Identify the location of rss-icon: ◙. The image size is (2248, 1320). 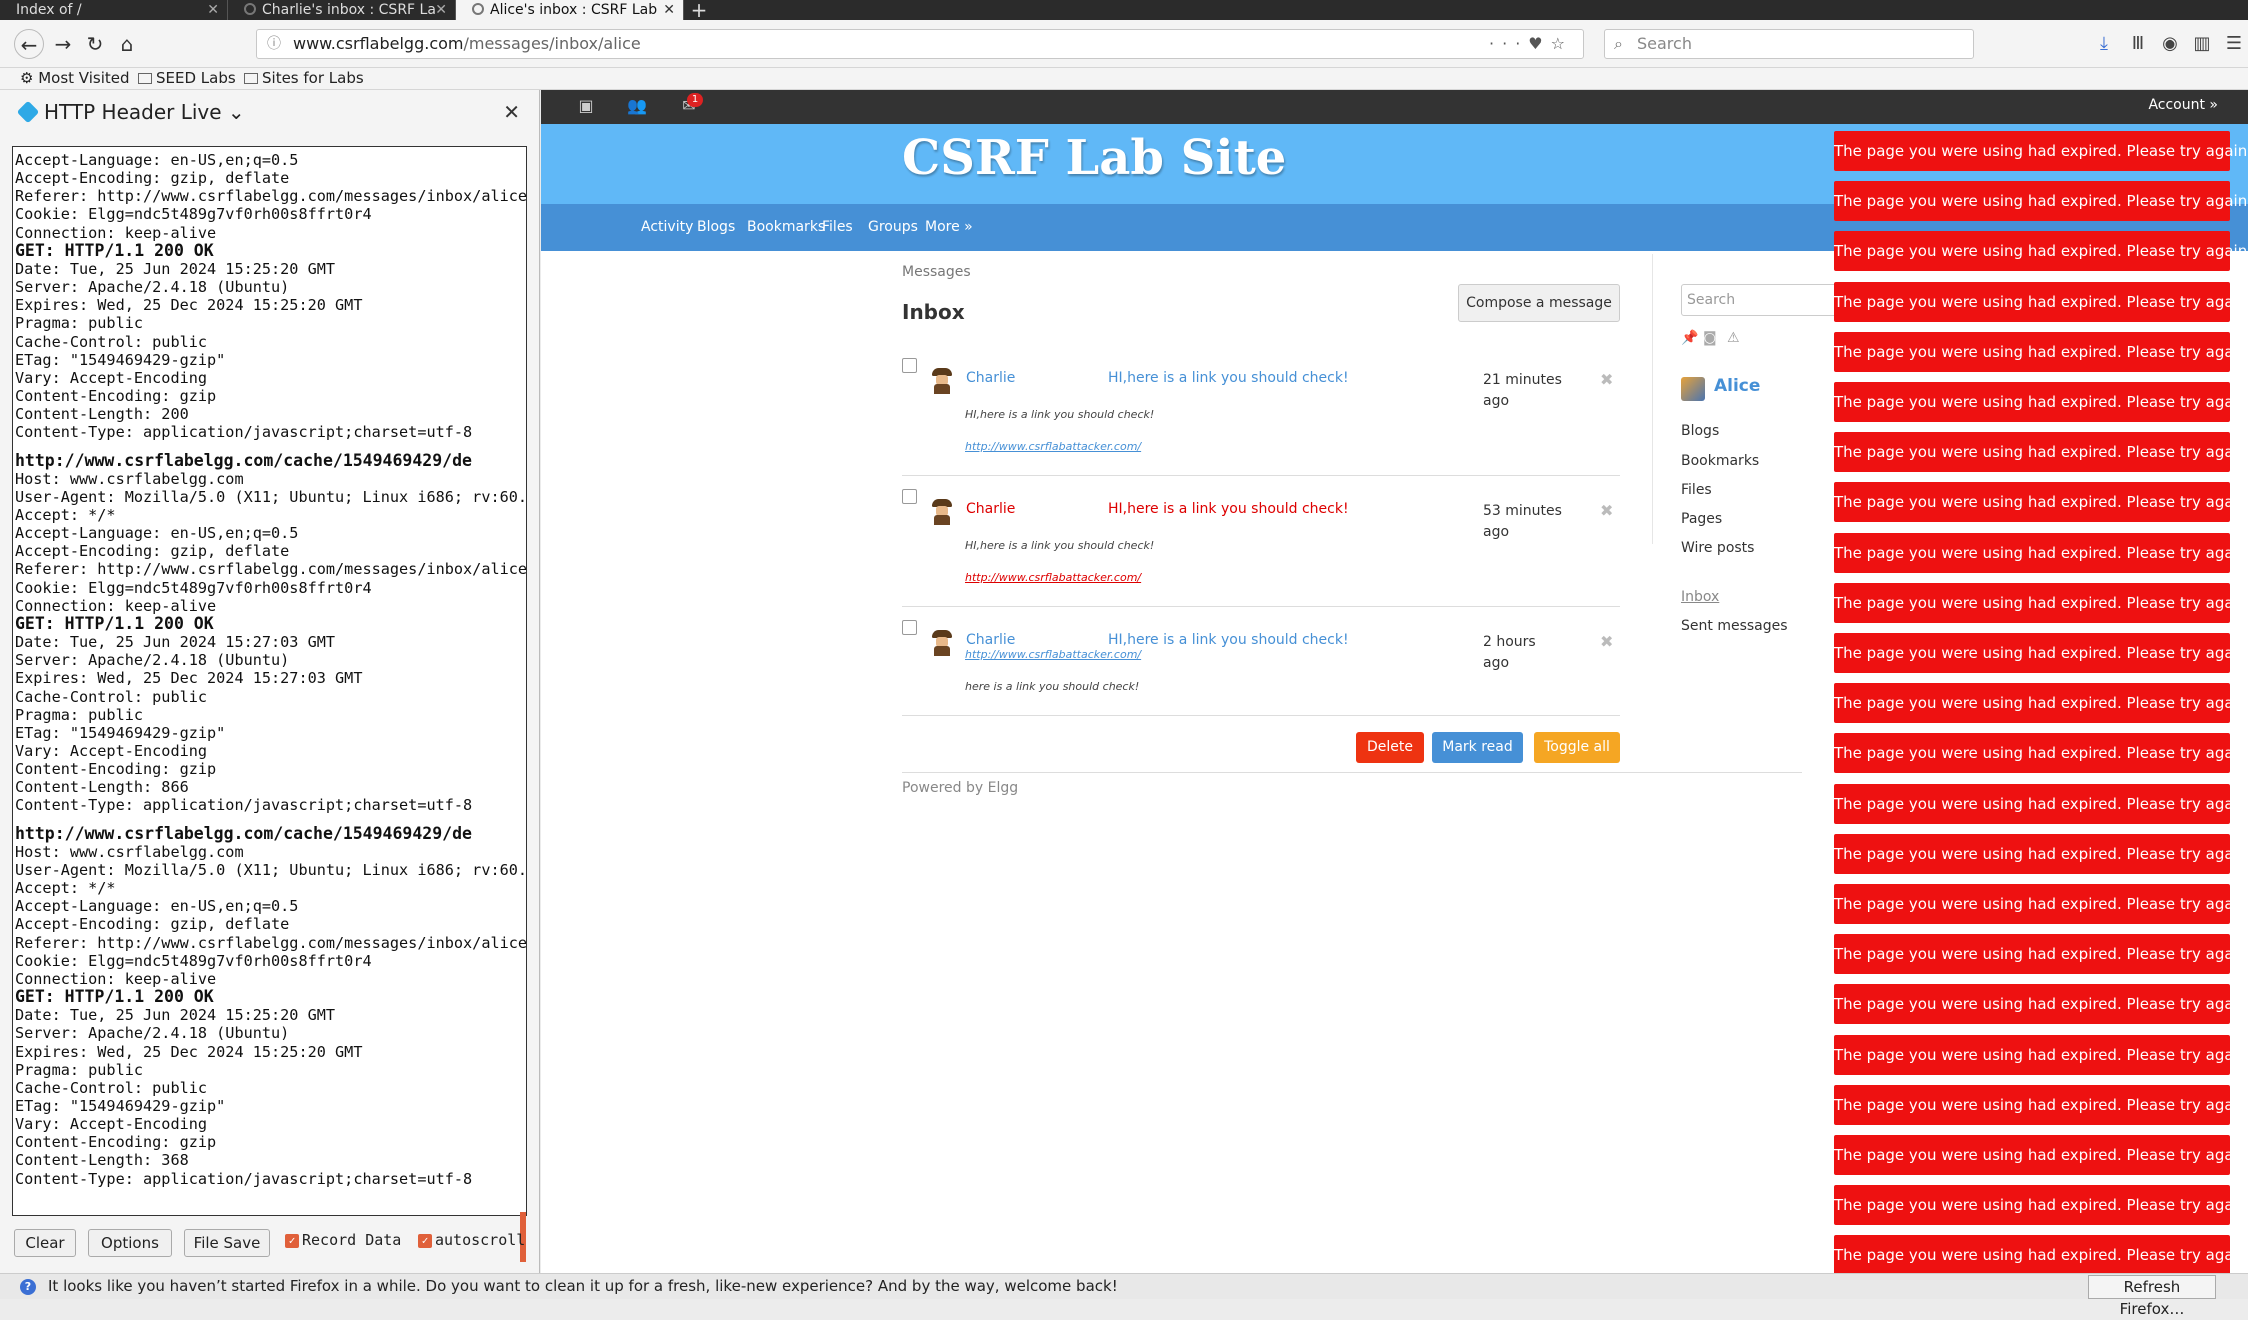
(1710, 338).